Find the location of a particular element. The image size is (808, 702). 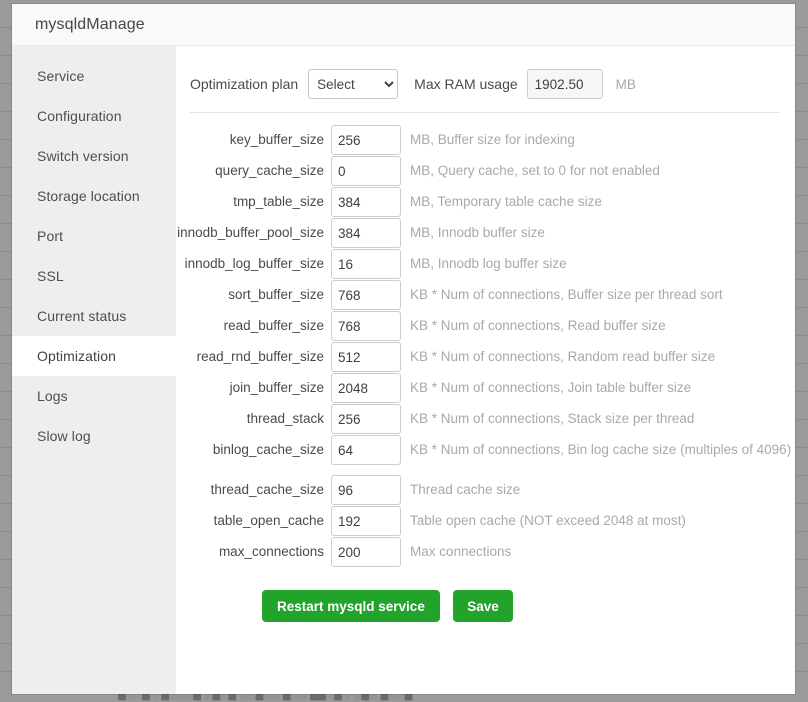

restart-mysqld-service-button: Restart mysqld service is located at coordinates (351, 606).